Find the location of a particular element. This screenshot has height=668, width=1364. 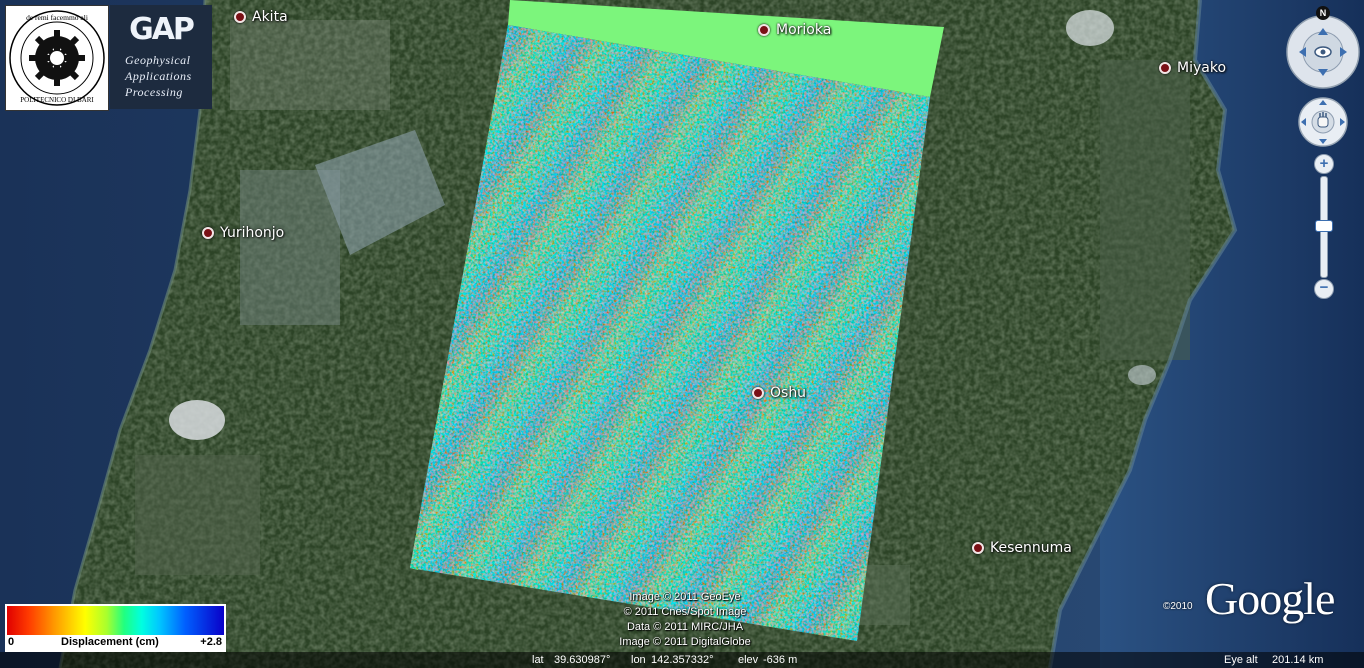

gap-line-1: Geophysical is located at coordinates (158, 60).